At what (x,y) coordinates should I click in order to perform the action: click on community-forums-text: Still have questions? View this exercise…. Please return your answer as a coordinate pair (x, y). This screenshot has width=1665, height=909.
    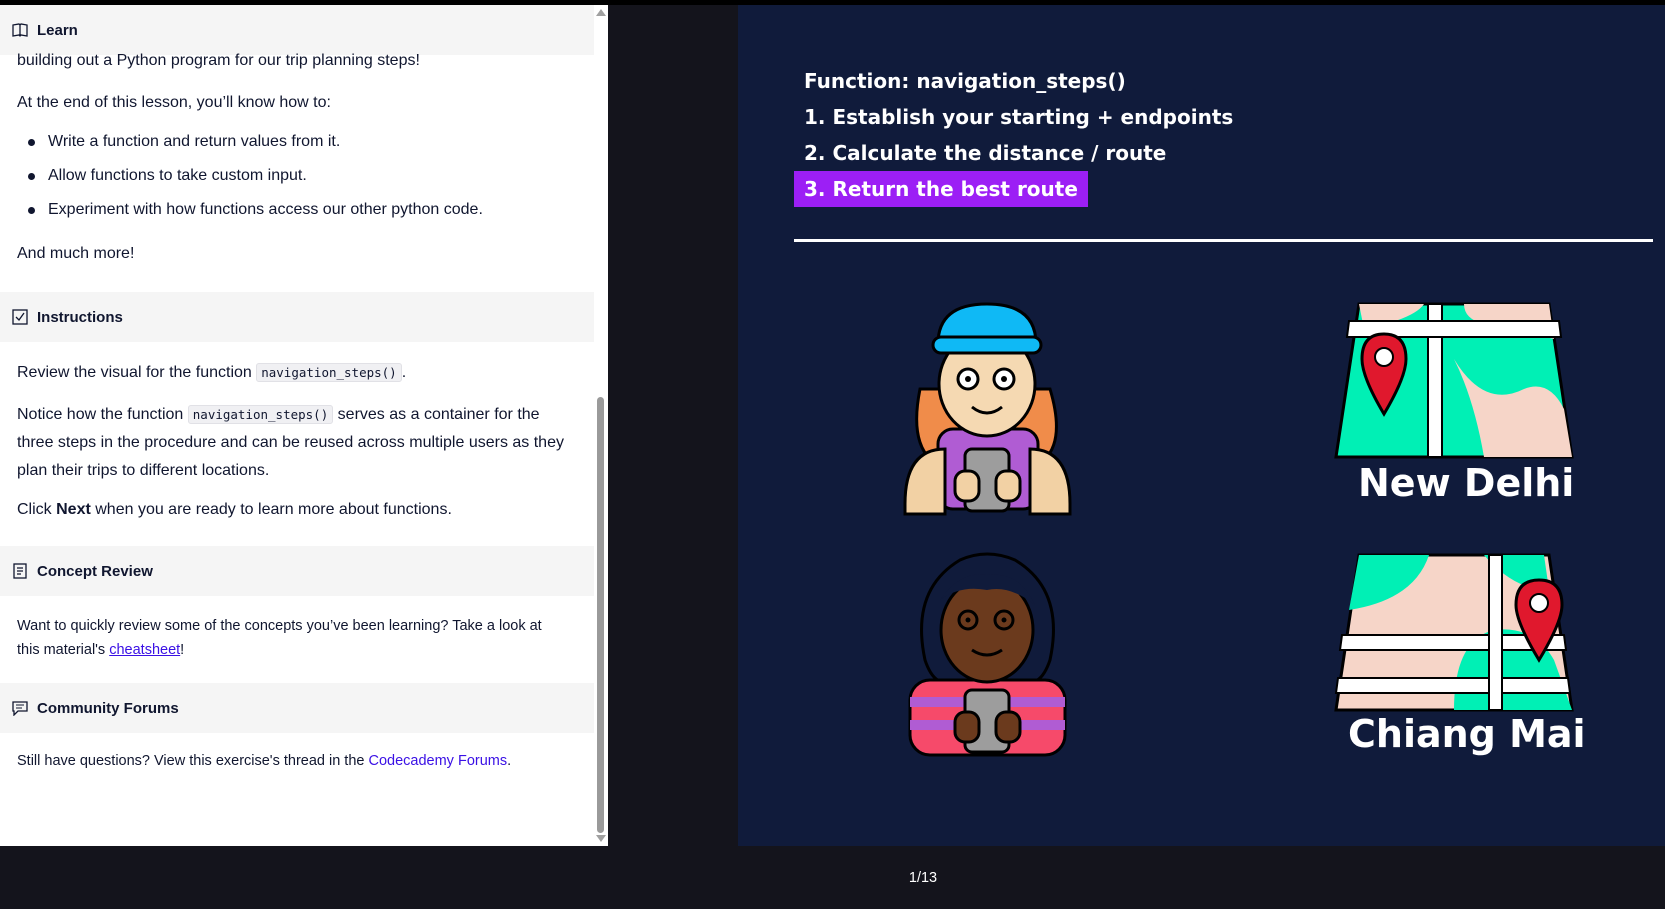
    Looking at the image, I should click on (297, 761).